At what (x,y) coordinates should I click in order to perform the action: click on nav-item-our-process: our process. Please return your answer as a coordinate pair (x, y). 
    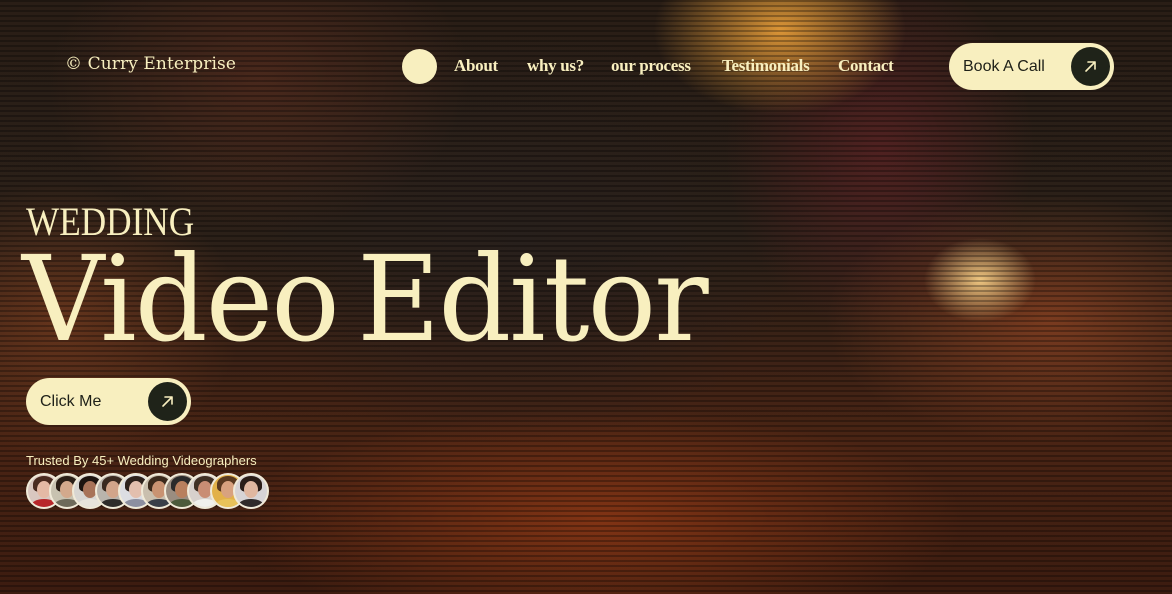
    Looking at the image, I should click on (651, 66).